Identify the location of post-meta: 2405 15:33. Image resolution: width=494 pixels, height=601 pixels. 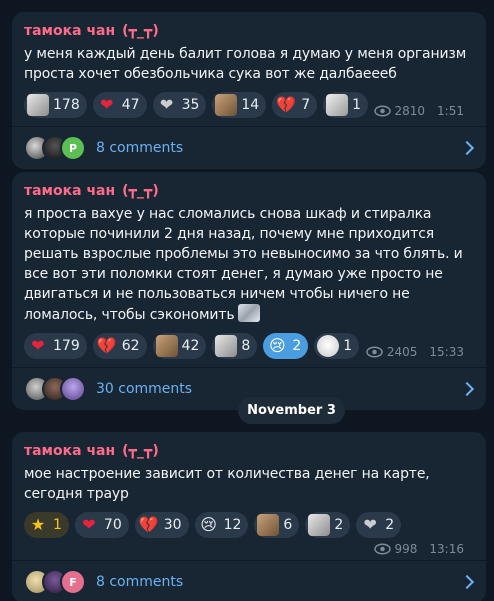
(415, 352).